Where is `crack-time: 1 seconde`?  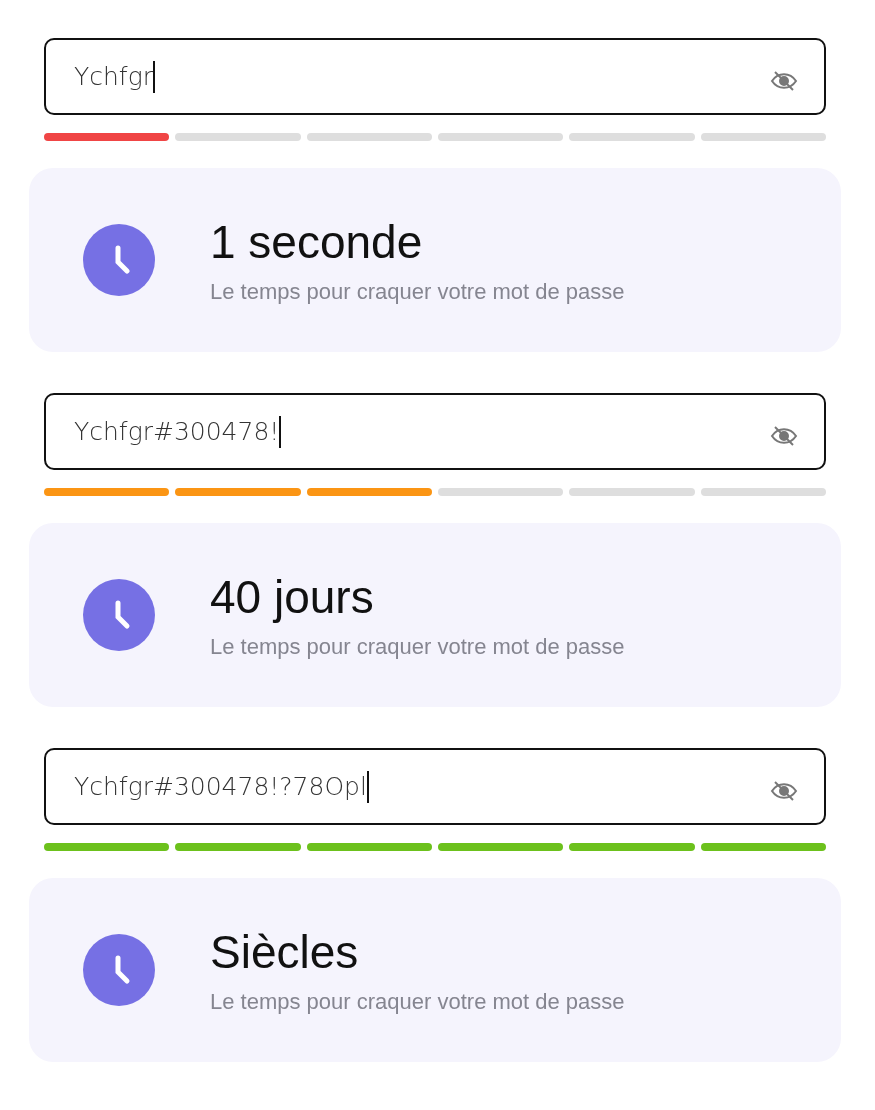
crack-time: 1 seconde is located at coordinates (317, 242).